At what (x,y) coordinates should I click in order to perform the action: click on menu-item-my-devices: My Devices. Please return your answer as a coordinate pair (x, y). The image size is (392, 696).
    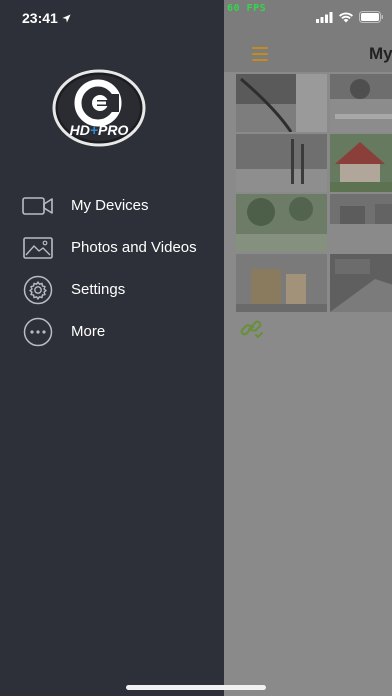
    Looking at the image, I should click on (112, 206).